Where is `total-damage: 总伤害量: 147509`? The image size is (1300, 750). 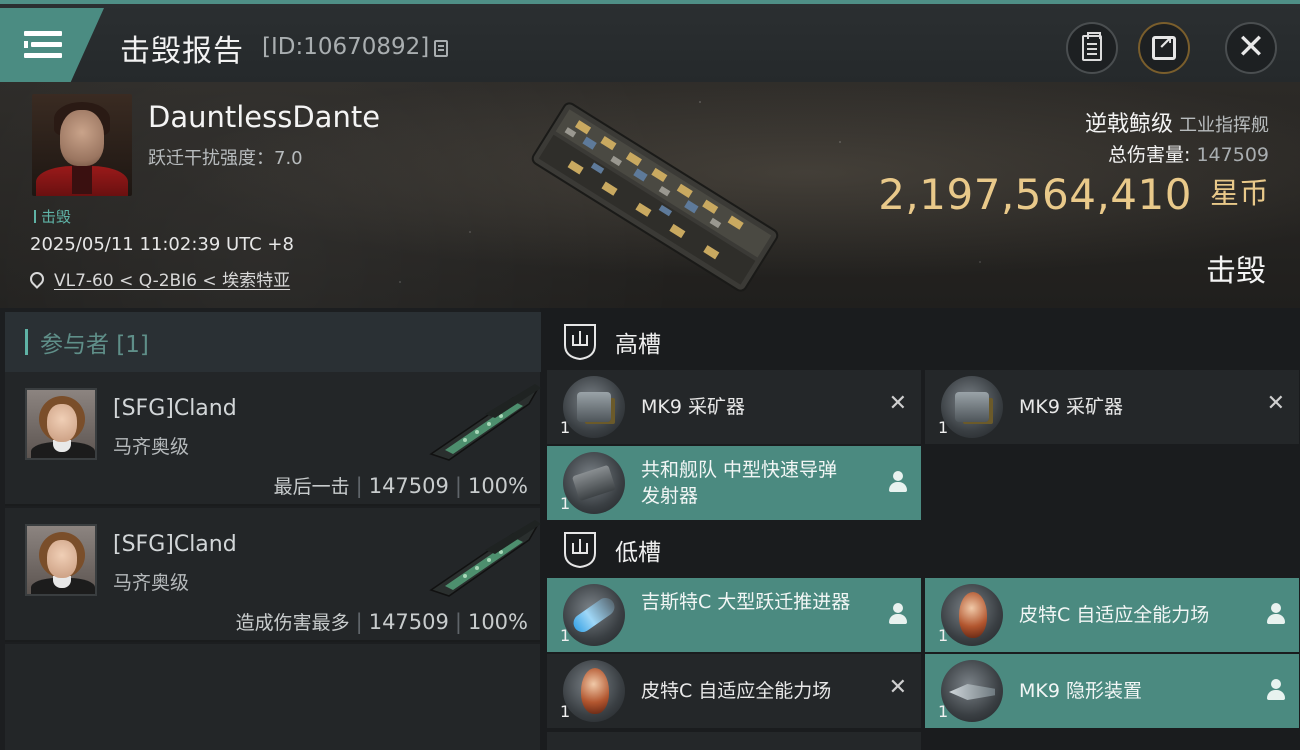
total-damage: 总伤害量: 147509 is located at coordinates (1188, 153).